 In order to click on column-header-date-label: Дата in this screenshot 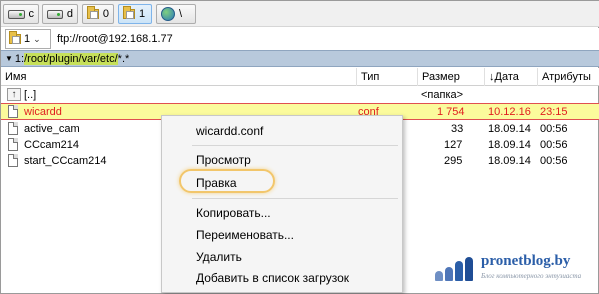, I will do `click(506, 77)`.